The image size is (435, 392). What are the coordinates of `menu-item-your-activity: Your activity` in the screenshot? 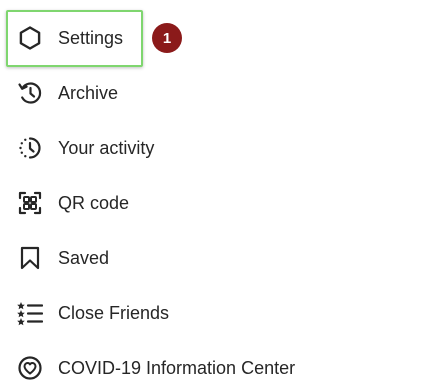 It's located at (217, 148).